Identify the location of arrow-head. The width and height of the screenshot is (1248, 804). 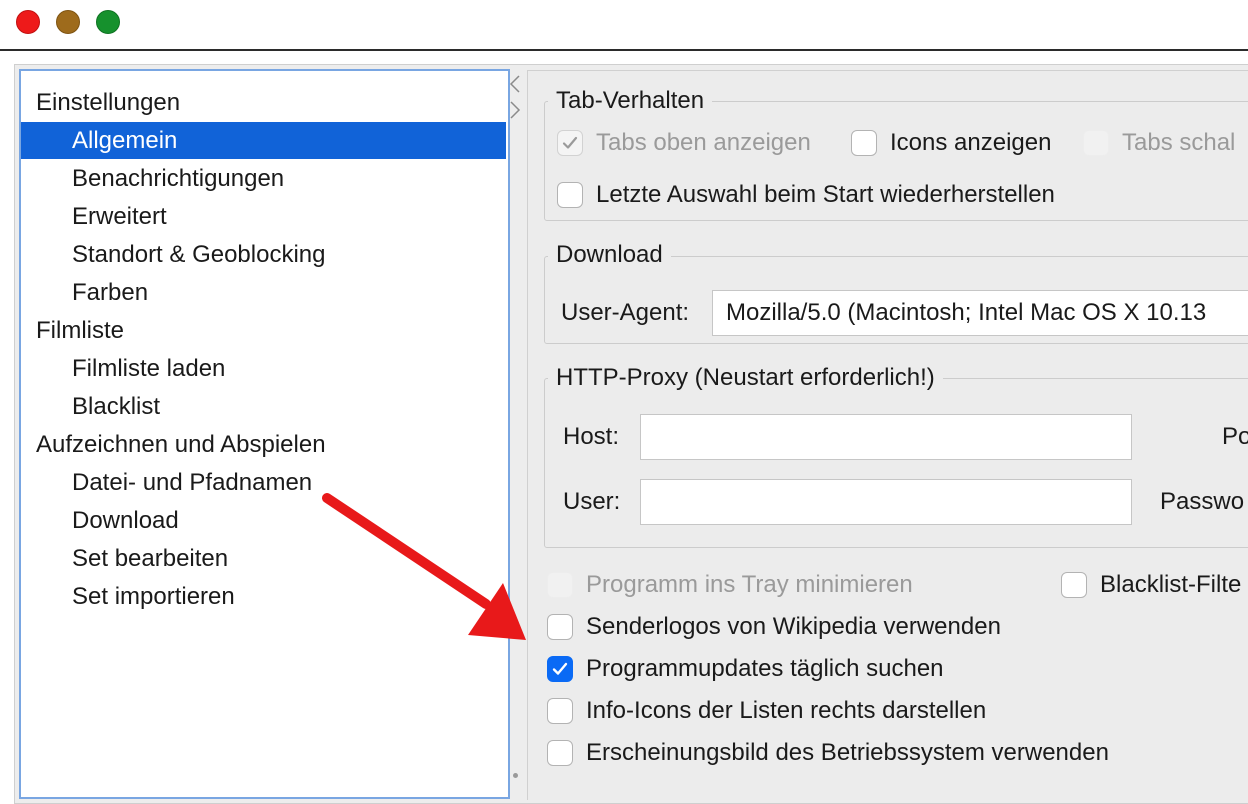
(497, 611).